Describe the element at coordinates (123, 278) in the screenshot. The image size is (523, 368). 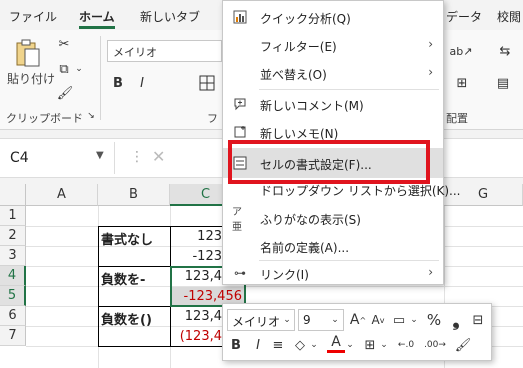
I see `cell-b4: 負数を-` at that location.